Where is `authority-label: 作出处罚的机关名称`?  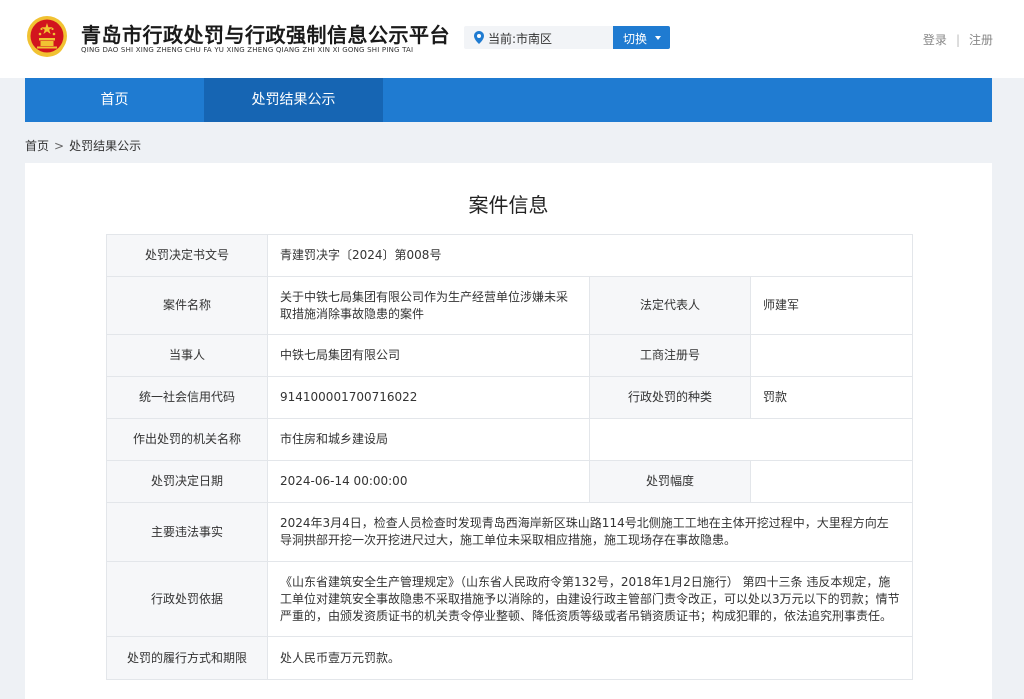 authority-label: 作出处罚的机关名称 is located at coordinates (187, 439).